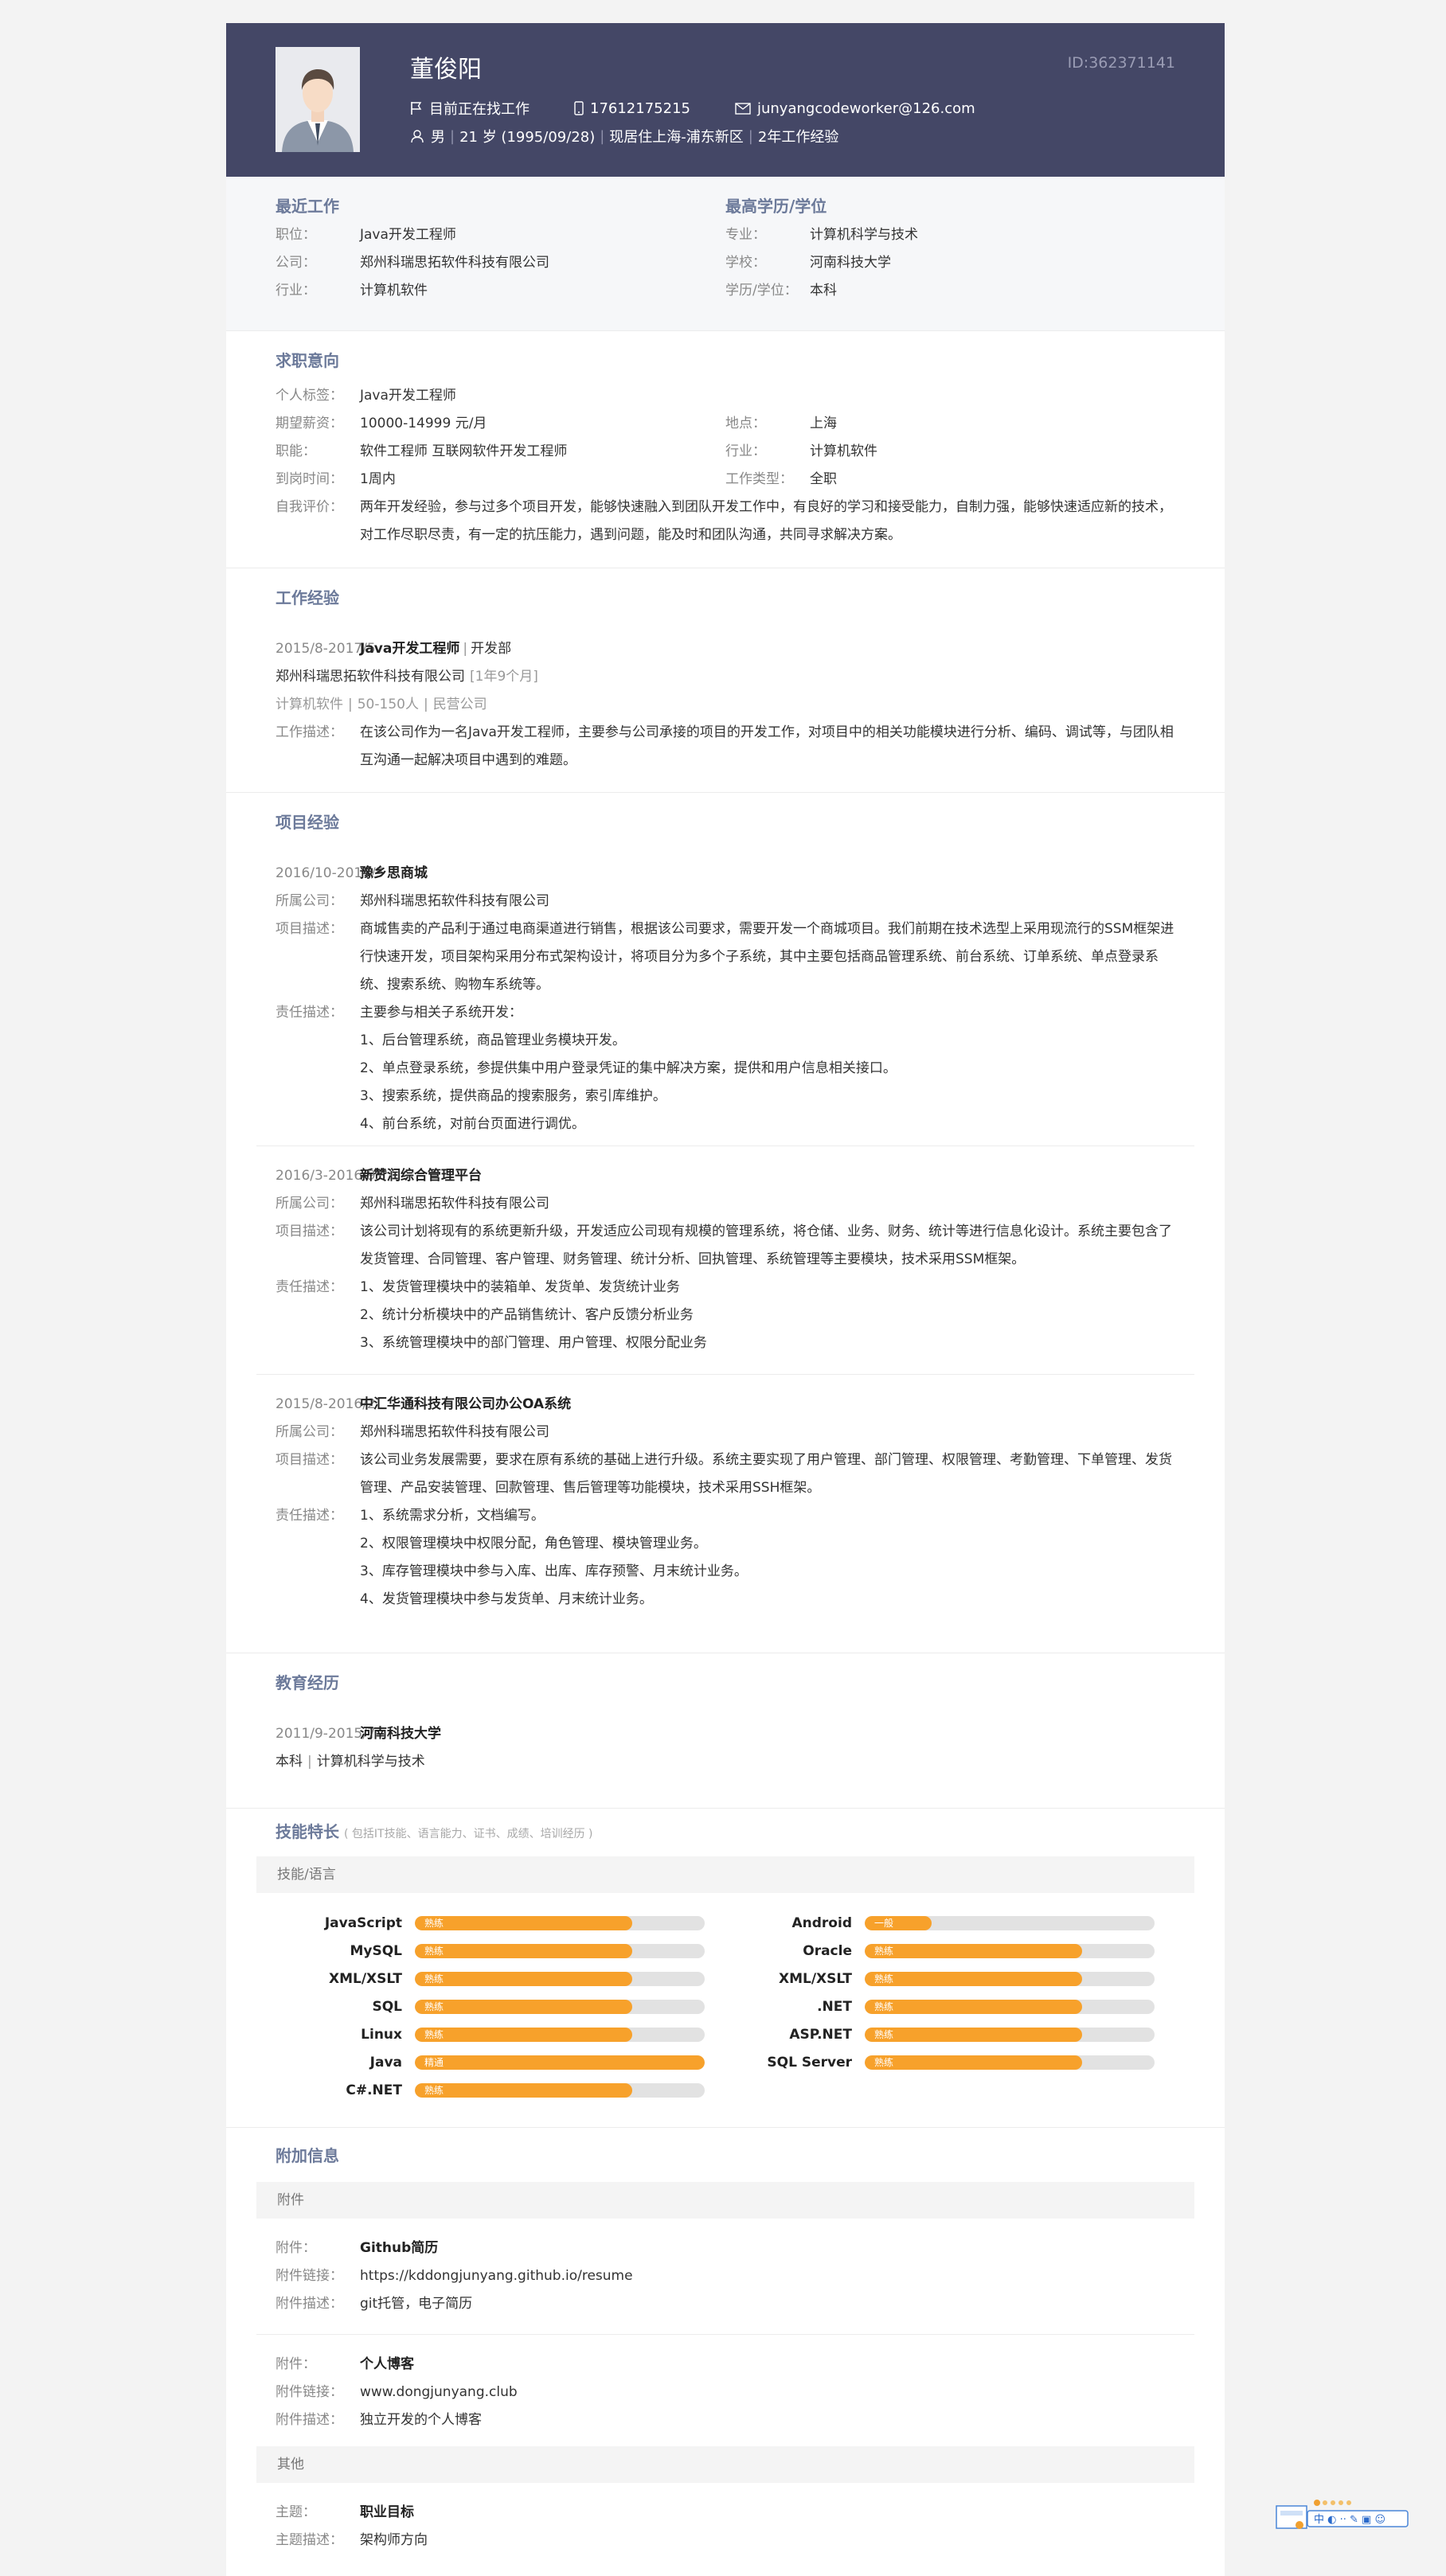  I want to click on education-school: 河南科技大学, so click(400, 1734).